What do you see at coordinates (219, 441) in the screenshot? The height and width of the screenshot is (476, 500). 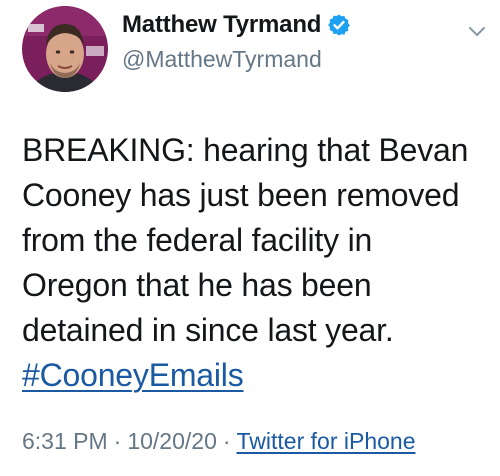 I see `tweet-meta: 6:31 PM · 10/20/20 · Twitter for iPhone` at bounding box center [219, 441].